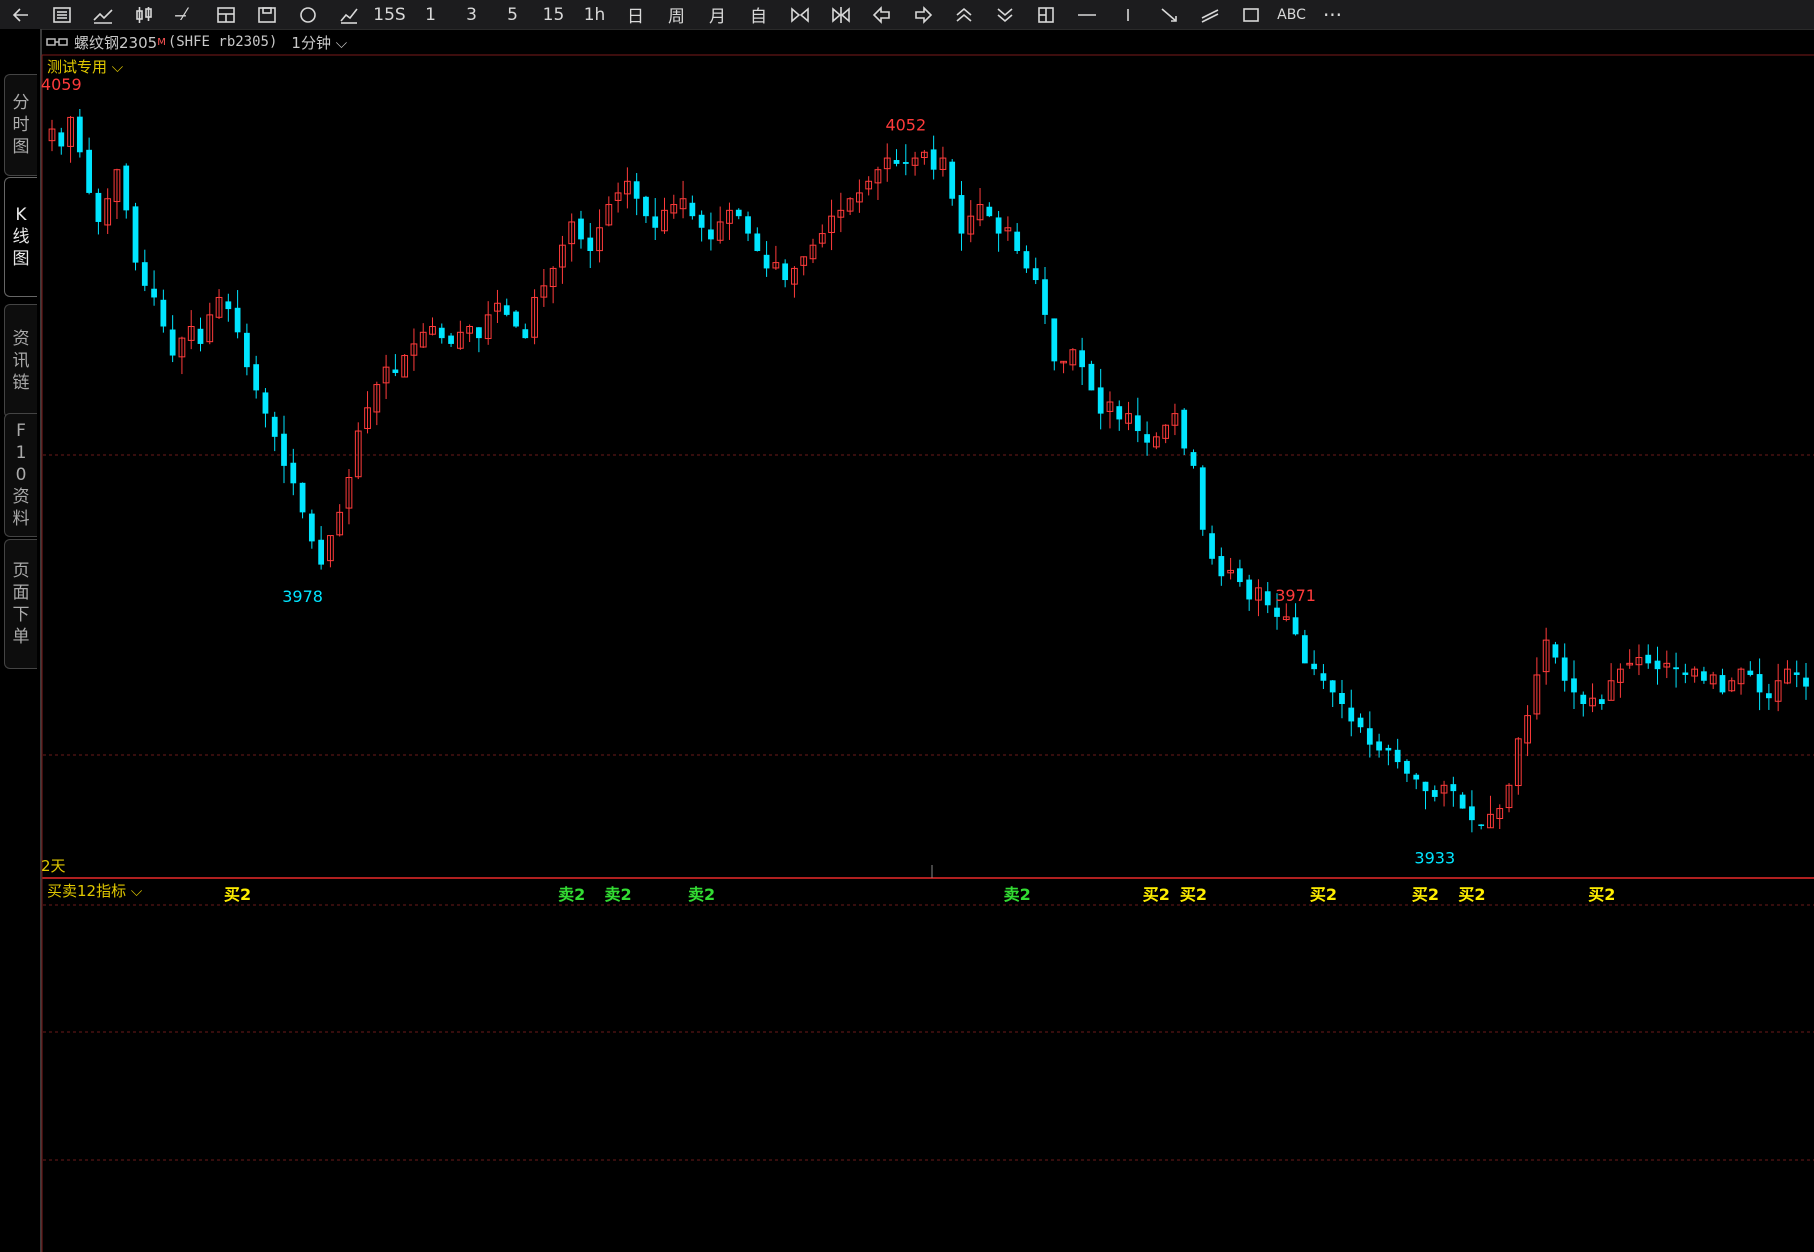 The width and height of the screenshot is (1814, 1252). What do you see at coordinates (61, 84) in the screenshot?
I see `price-marker-high1: 4059` at bounding box center [61, 84].